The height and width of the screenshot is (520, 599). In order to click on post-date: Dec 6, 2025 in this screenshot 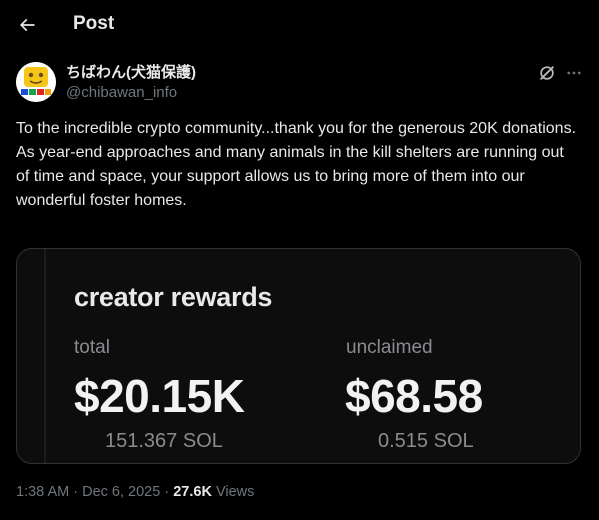, I will do `click(121, 492)`.